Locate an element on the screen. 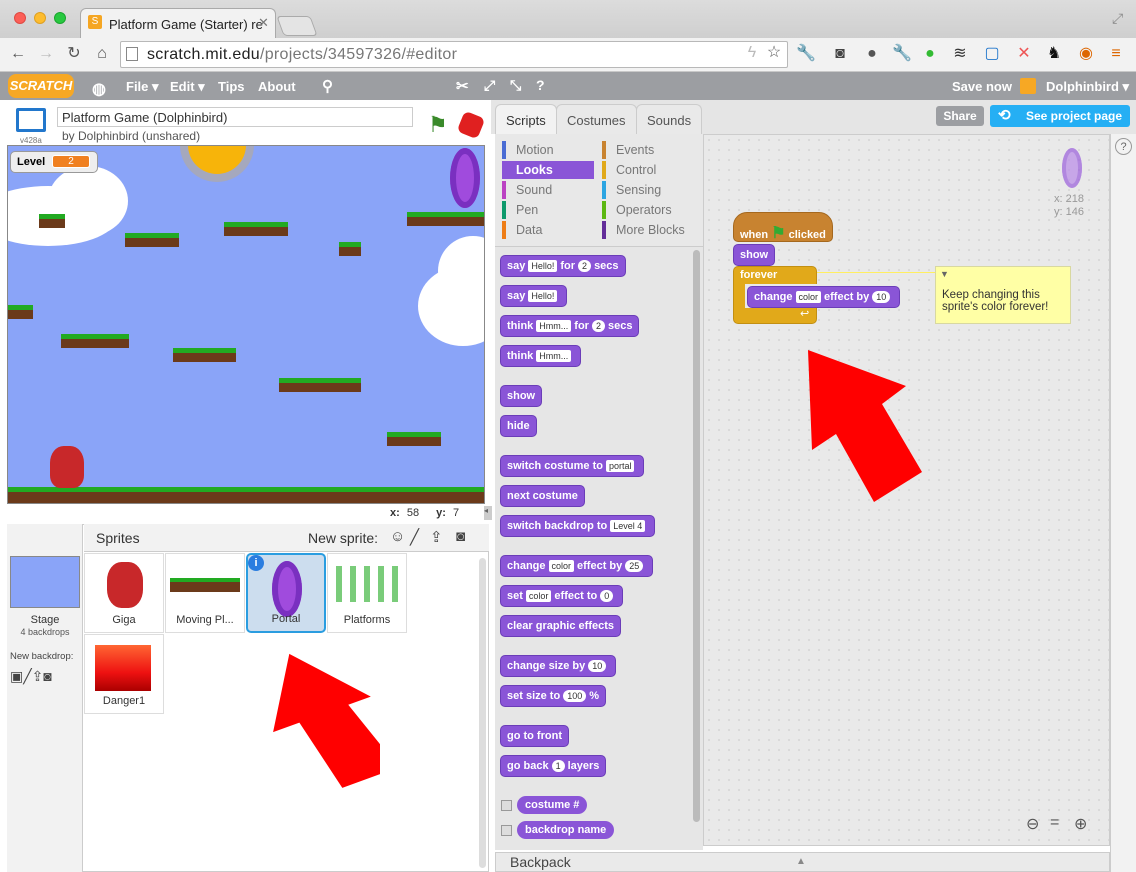  browser-tab: Platform Game (Starter) re is located at coordinates (178, 23).